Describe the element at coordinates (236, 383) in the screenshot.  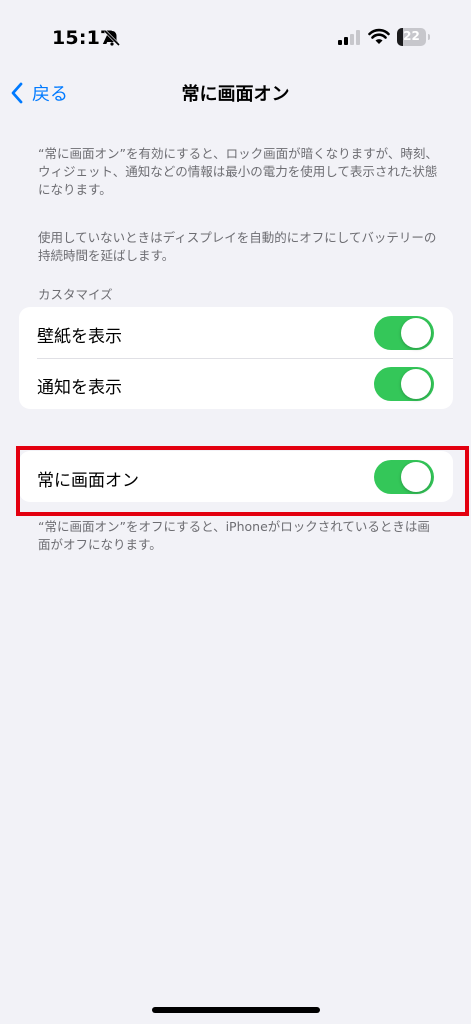
I see `show-notifications-row: 通知を表示` at that location.